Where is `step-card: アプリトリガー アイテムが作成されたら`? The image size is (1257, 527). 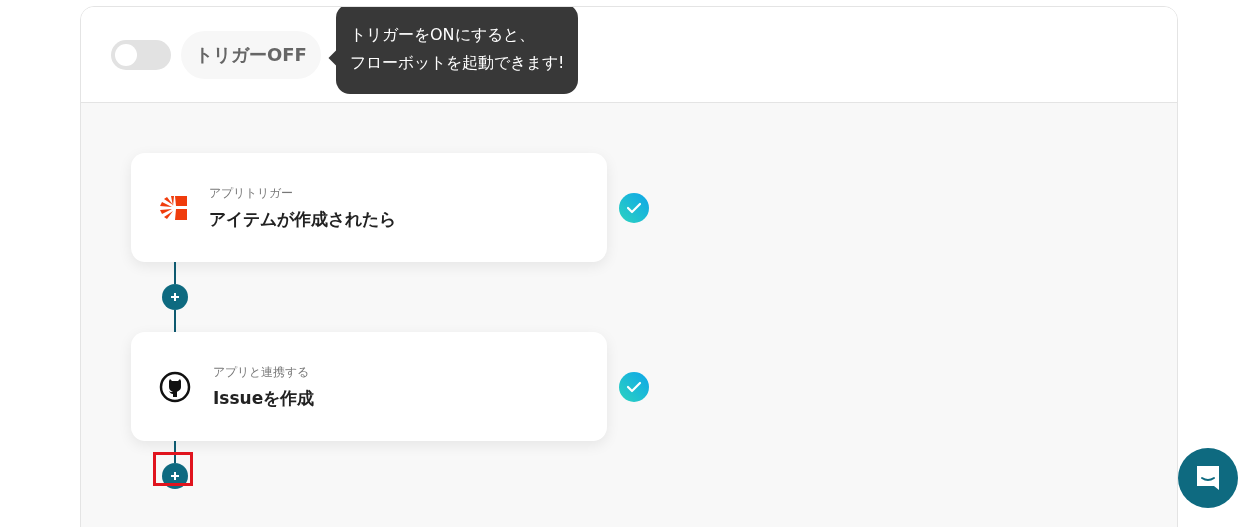 step-card: アプリトリガー アイテムが作成されたら is located at coordinates (369, 207).